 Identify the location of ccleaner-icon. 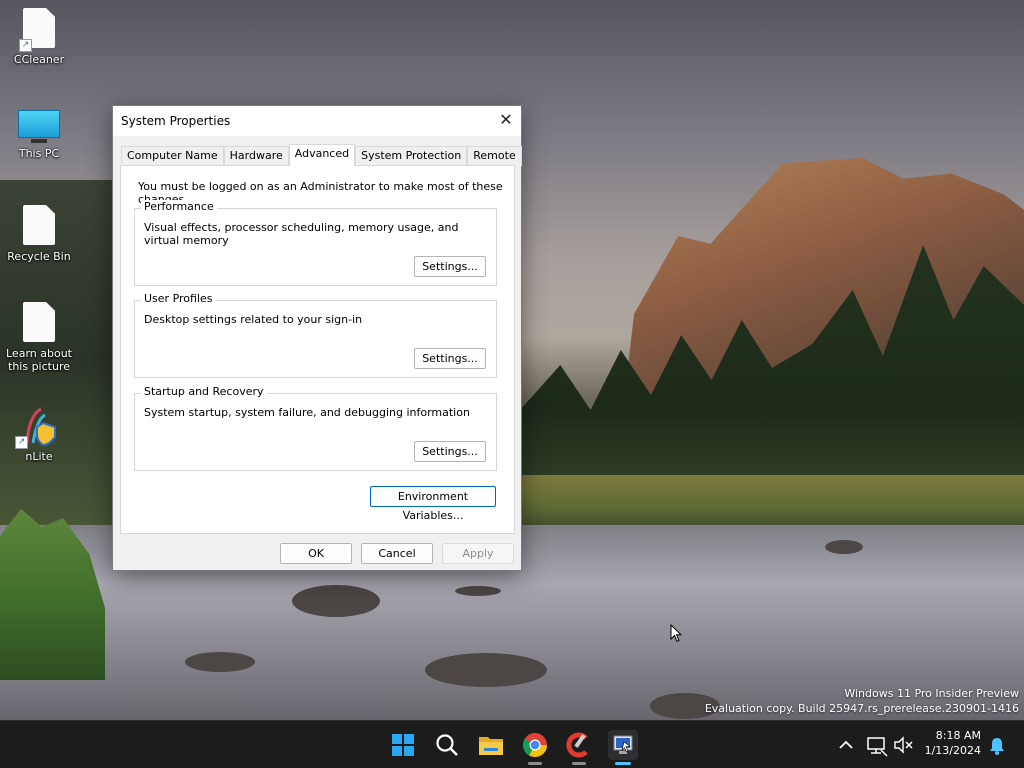
(579, 745).